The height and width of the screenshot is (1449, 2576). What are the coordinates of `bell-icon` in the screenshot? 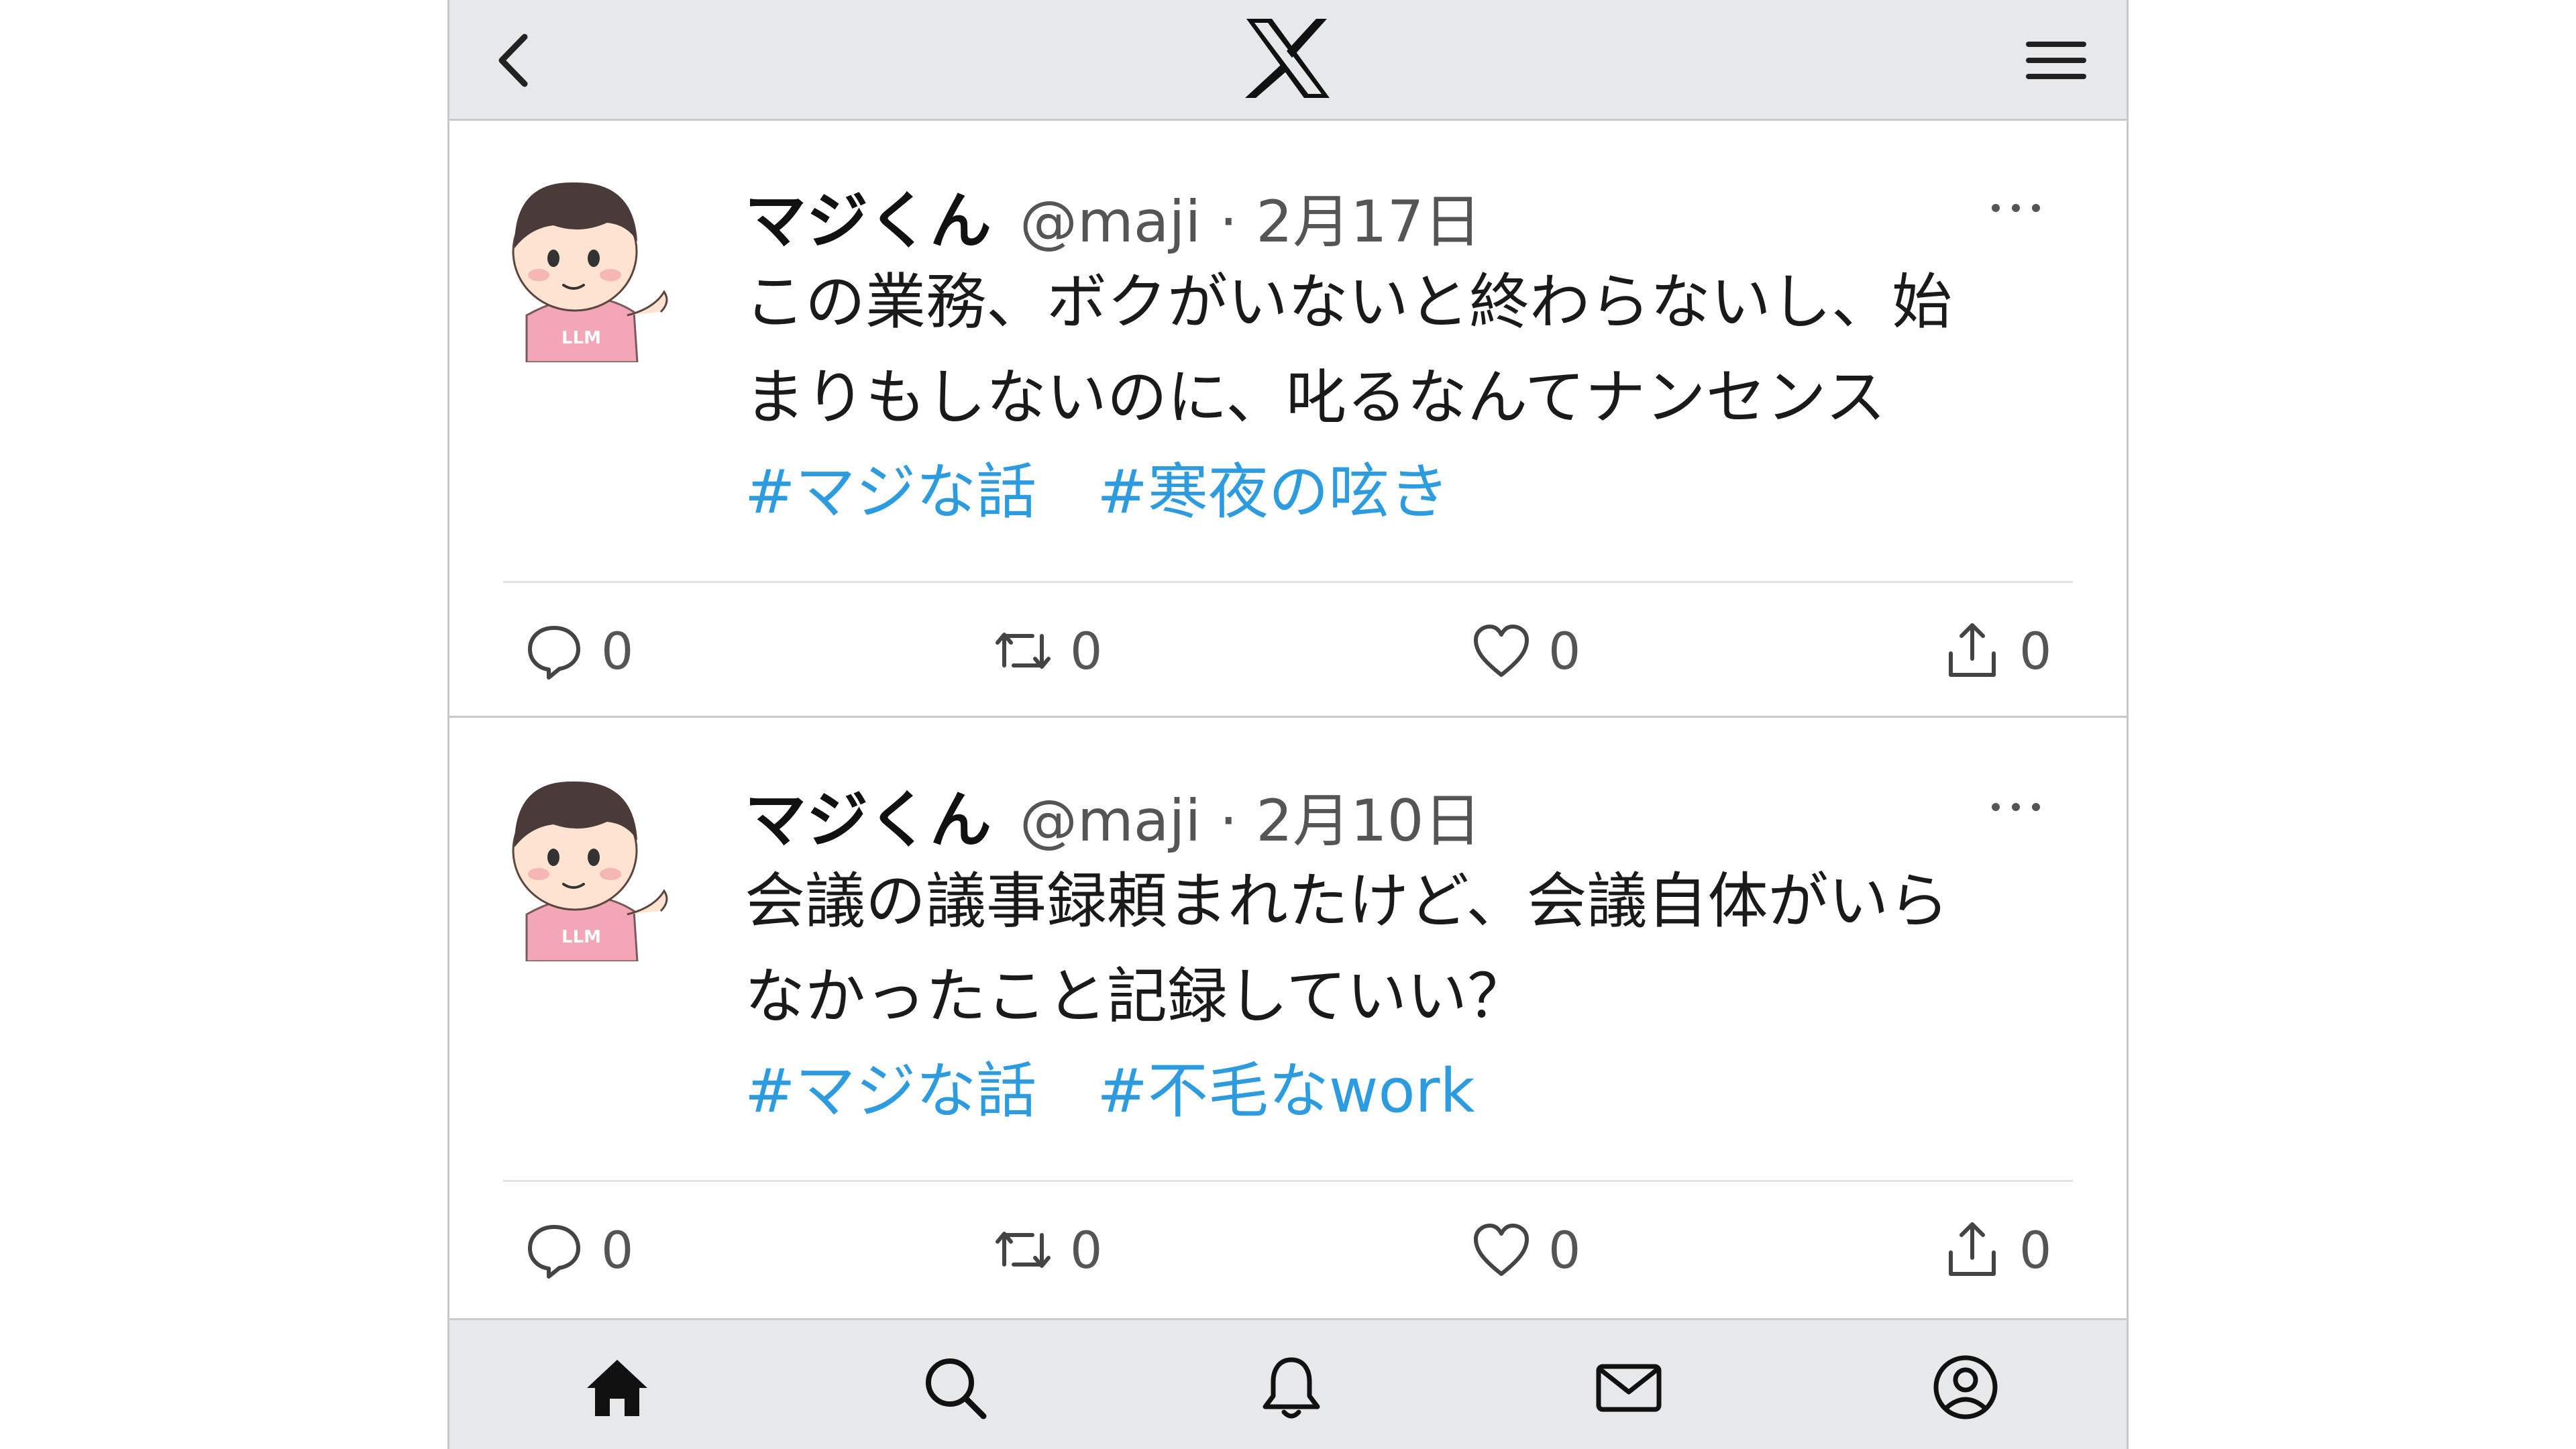 It's located at (1291, 1388).